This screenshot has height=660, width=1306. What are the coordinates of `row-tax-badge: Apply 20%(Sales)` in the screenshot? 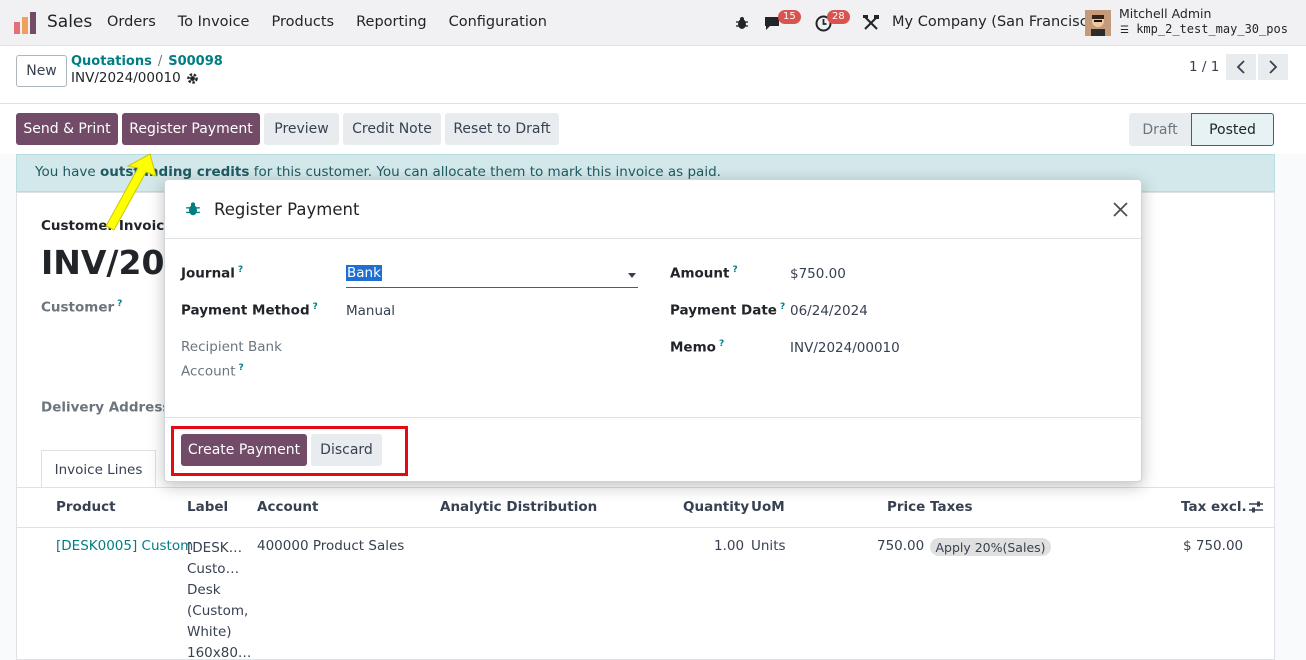 It's located at (990, 547).